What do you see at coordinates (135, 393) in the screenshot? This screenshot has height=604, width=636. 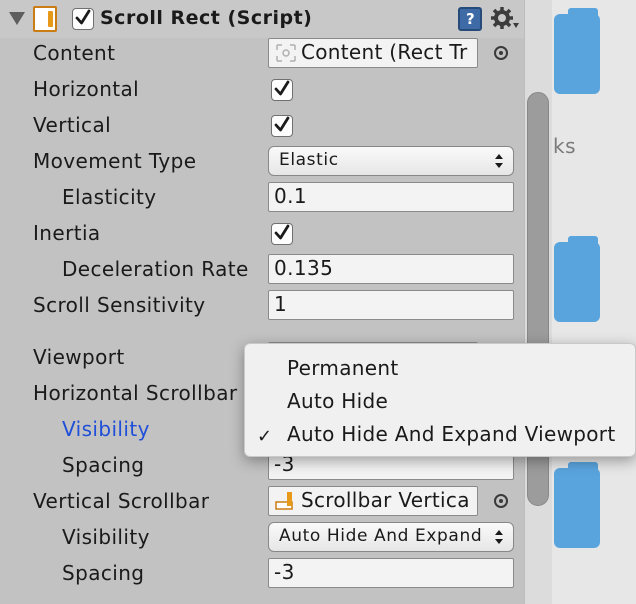 I see `horizontal-scrollbar-label: Horizontal Scrollbar` at bounding box center [135, 393].